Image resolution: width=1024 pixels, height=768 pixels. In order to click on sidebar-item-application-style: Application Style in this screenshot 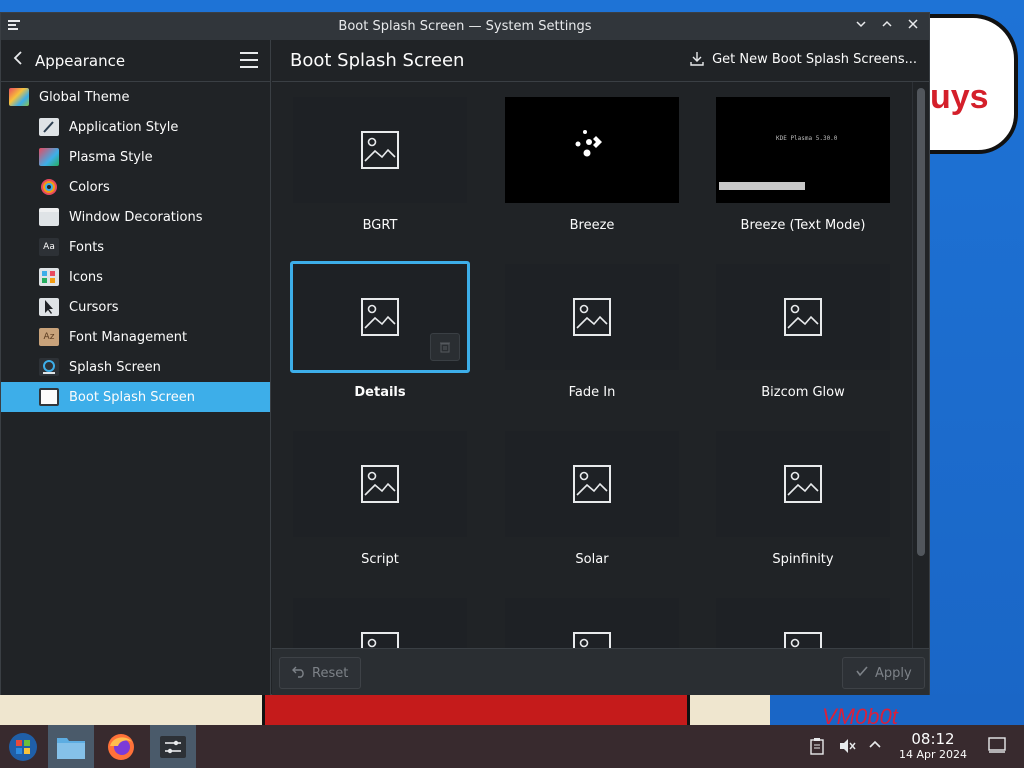, I will do `click(135, 127)`.